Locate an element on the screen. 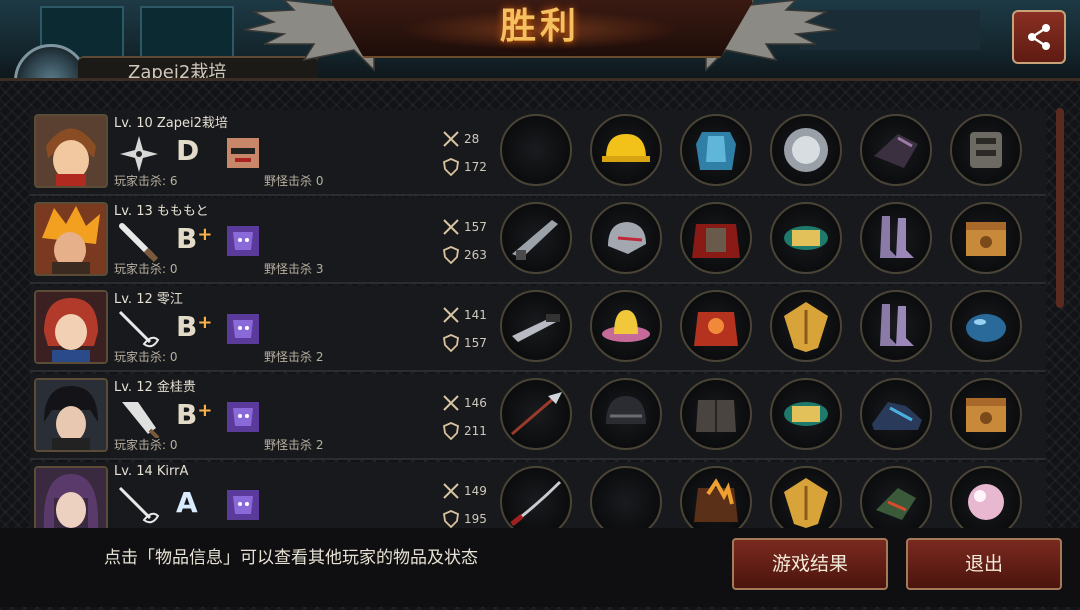 The height and width of the screenshot is (610, 1080). defense-value: 195 is located at coordinates (475, 519).